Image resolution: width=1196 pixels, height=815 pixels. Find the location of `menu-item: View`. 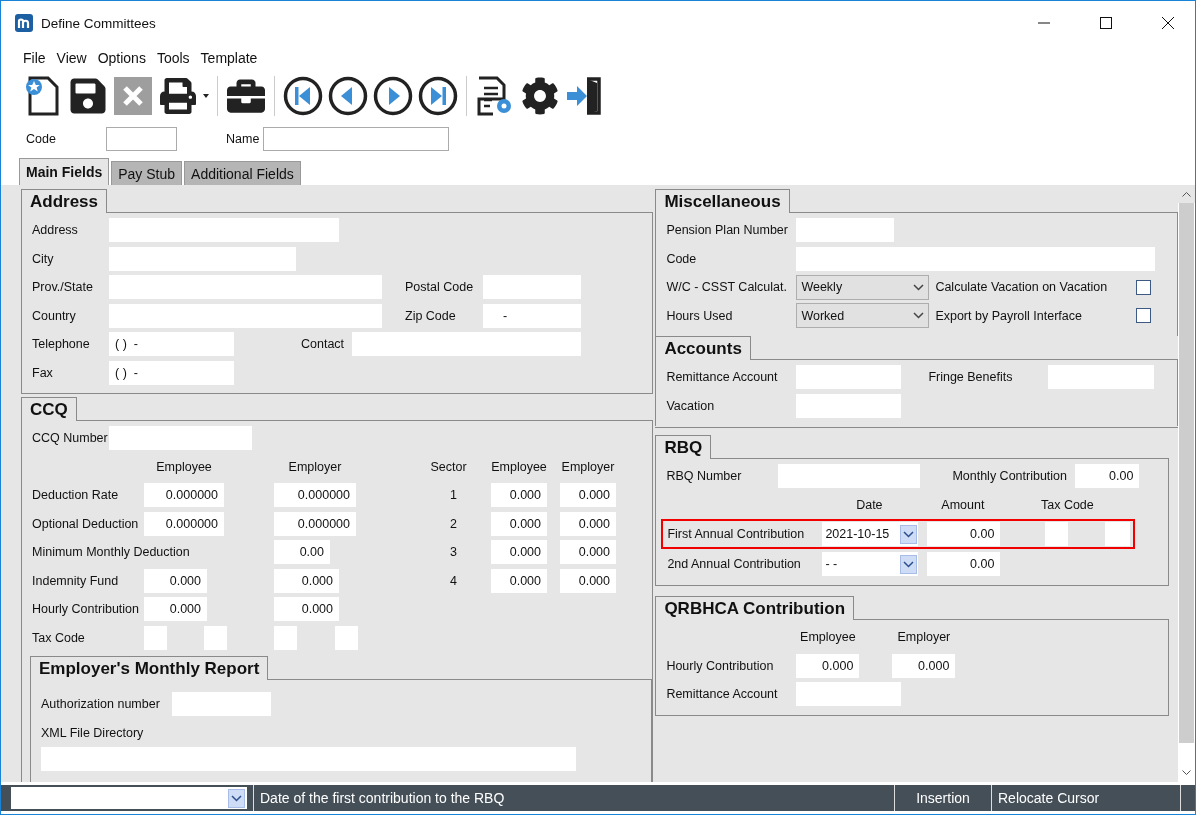

menu-item: View is located at coordinates (71, 58).